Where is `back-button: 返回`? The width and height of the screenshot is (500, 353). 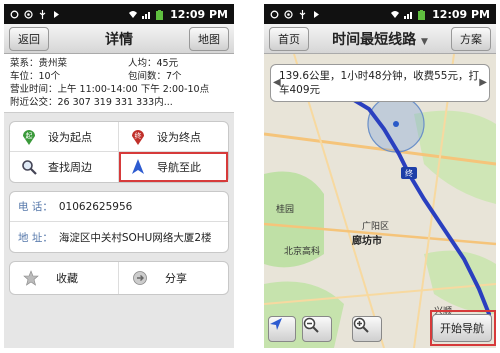
back-button: 返回 is located at coordinates (29, 38).